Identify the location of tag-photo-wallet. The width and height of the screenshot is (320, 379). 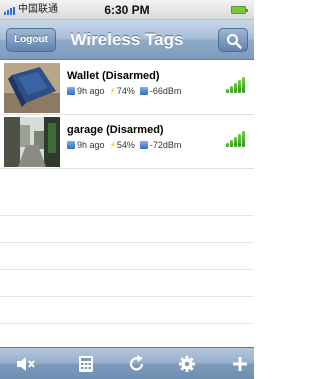
(32, 88).